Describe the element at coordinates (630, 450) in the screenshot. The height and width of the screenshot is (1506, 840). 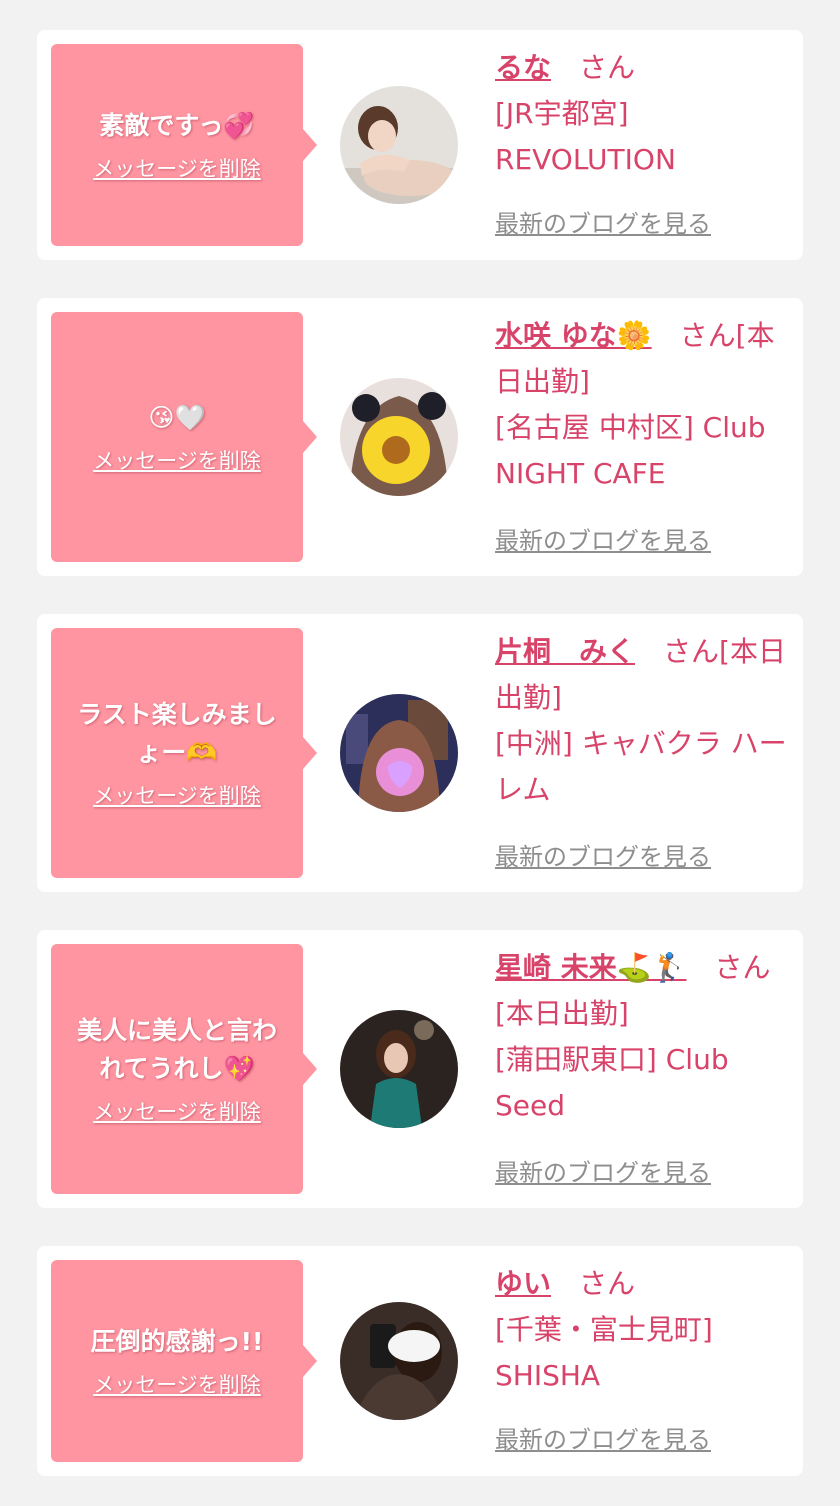
I see `shop-info: [名古屋 中村区] Club NIGHT CAFE` at that location.